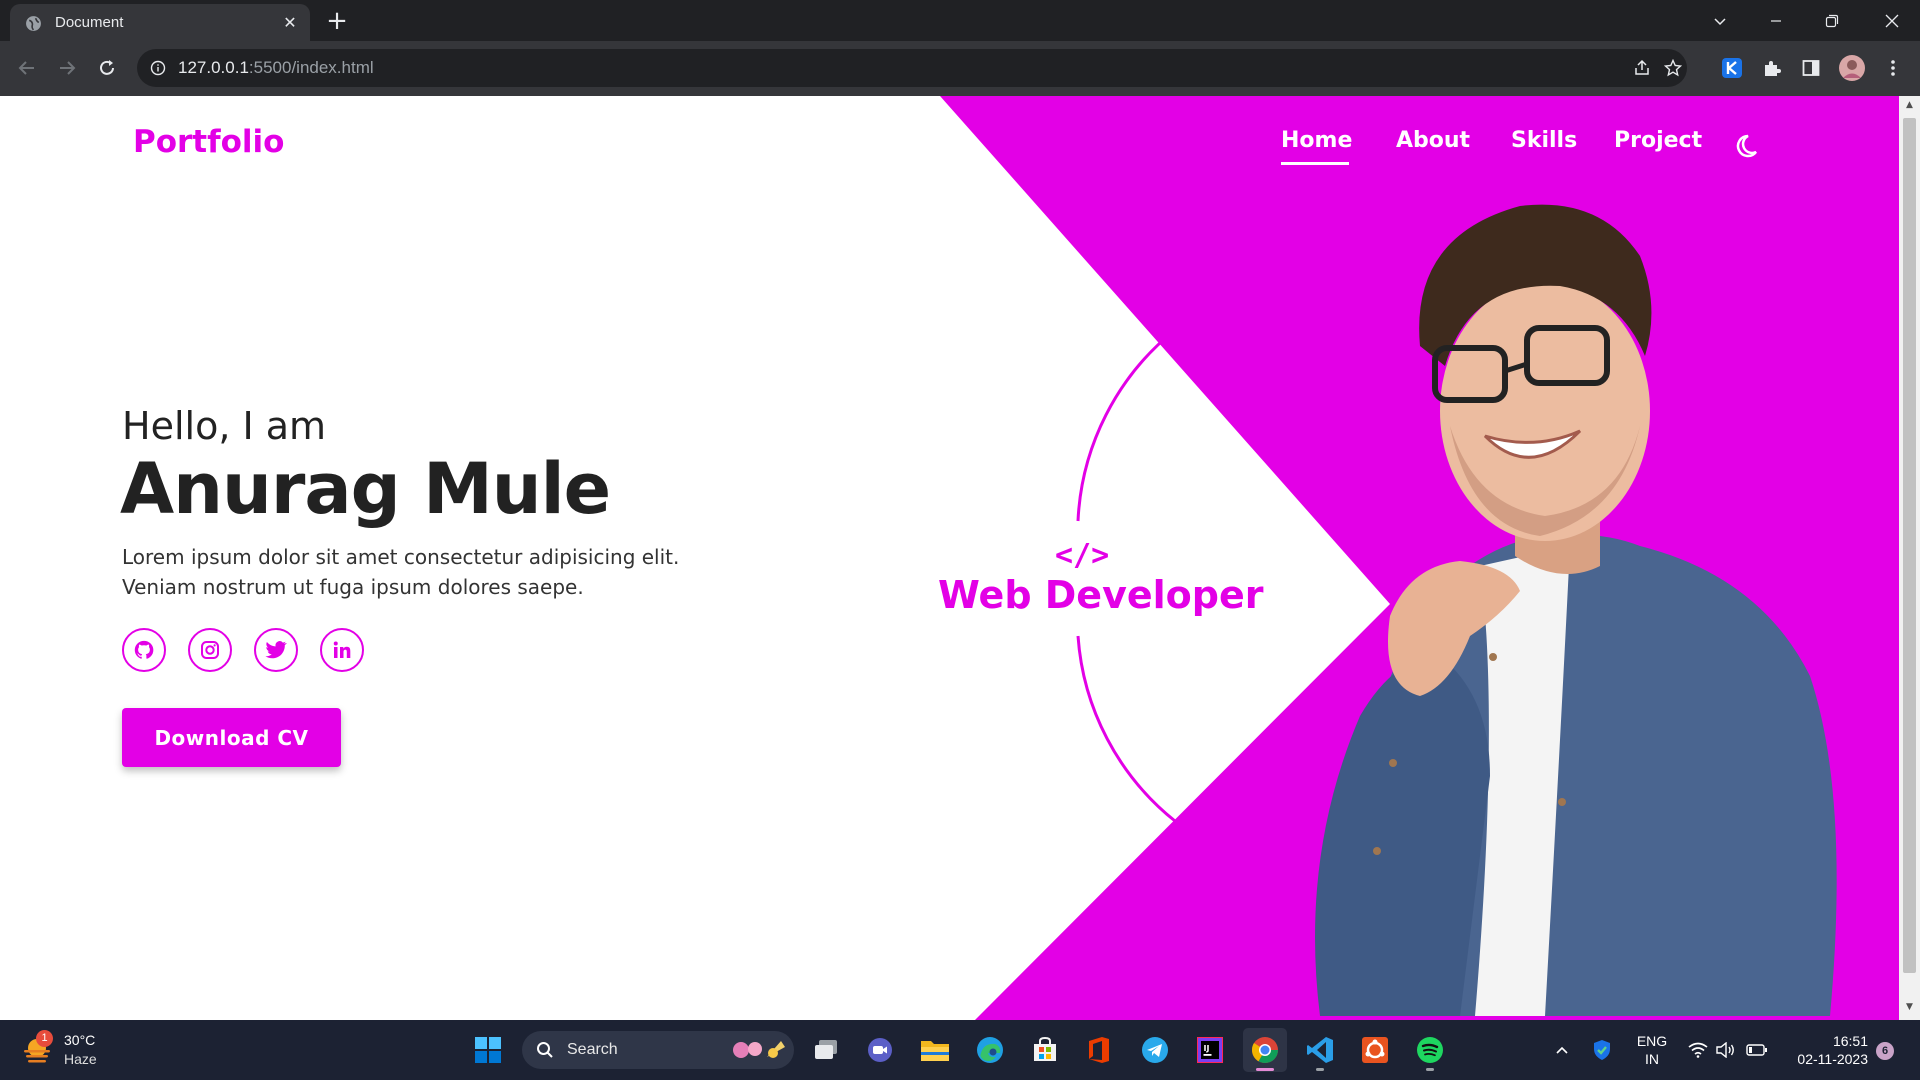  I want to click on info-icon, so click(158, 68).